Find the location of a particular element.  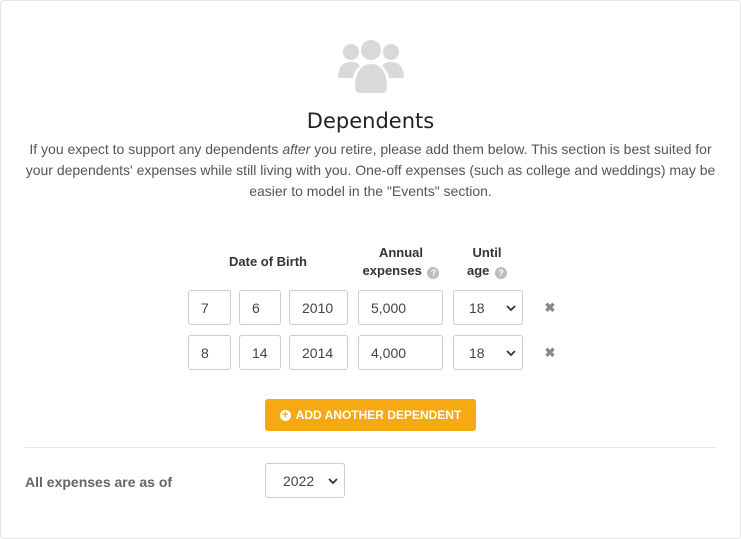

add-dependent-button: + ADD ANOTHER DEPENDENT is located at coordinates (370, 415).